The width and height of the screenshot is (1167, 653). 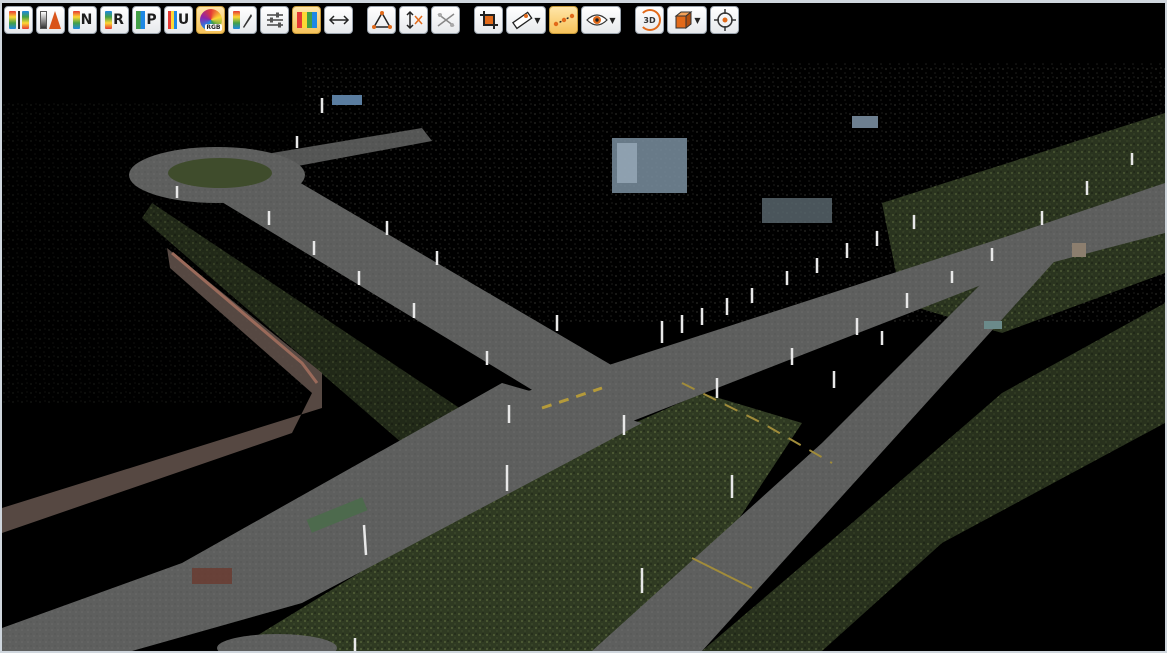 I want to click on letter-p: P, so click(x=151, y=20).